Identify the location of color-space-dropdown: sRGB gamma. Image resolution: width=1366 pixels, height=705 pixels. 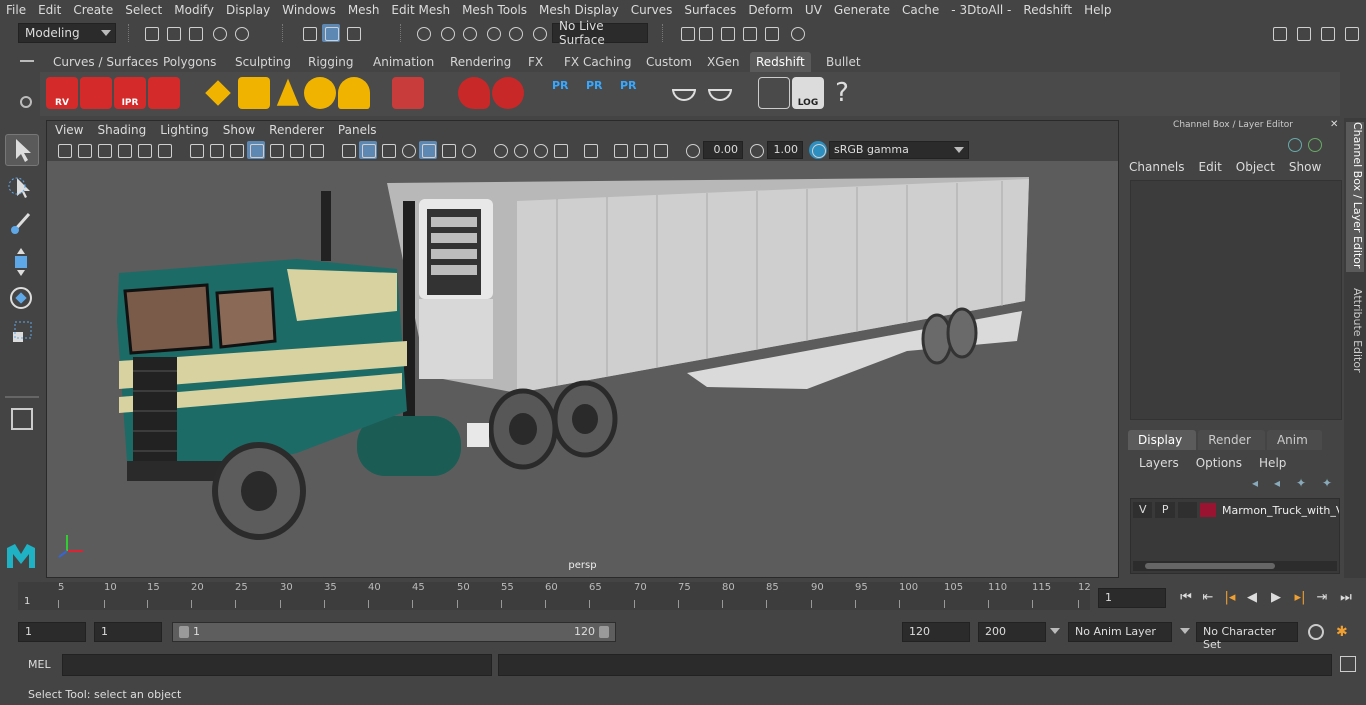
(899, 150).